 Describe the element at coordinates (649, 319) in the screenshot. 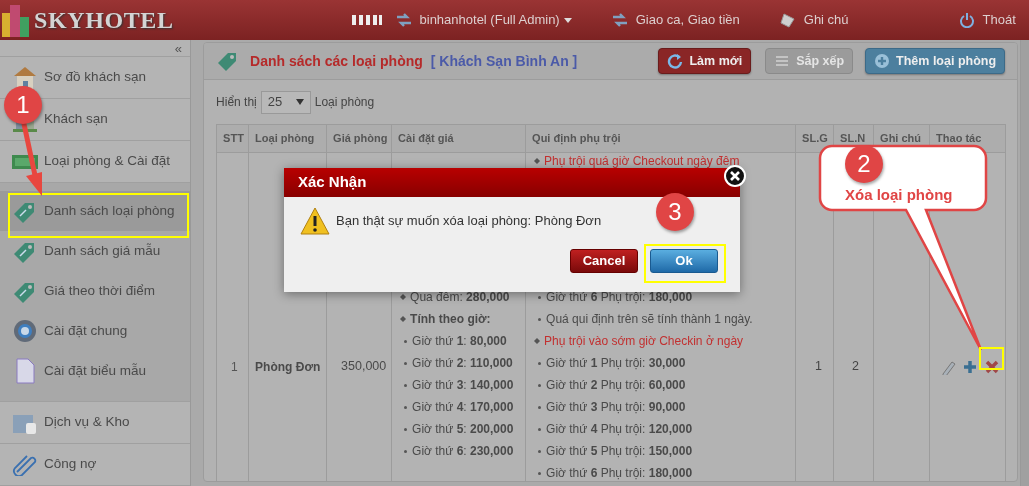

I see `cell-line: Quá qui định trên sẽ tính thành 1 ngày.` at that location.